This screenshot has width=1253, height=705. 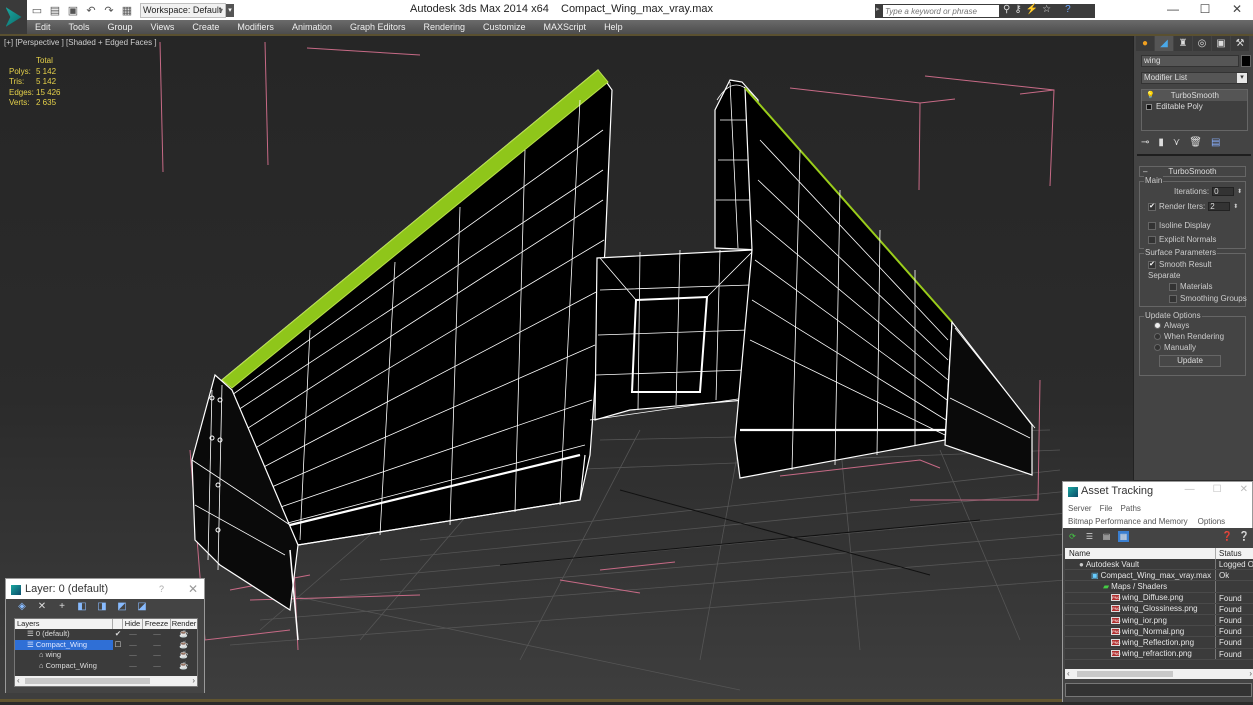 I want to click on current-layer-check: ✔, so click(x=118, y=634).